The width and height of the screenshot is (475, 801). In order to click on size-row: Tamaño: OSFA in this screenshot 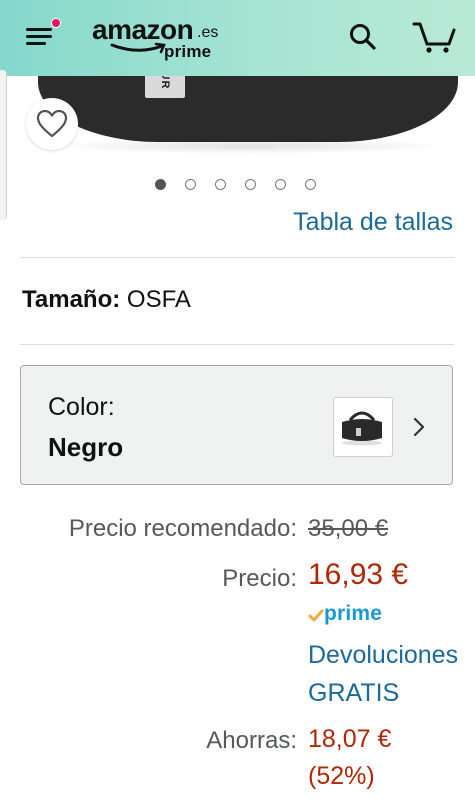, I will do `click(106, 300)`.